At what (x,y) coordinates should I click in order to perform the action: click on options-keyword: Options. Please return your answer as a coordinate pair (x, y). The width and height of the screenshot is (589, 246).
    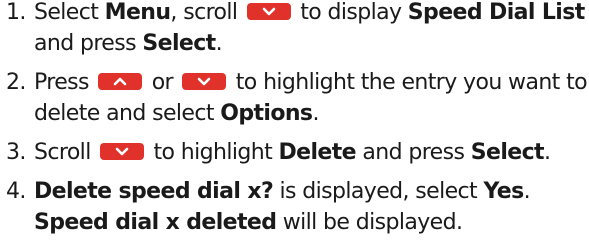
    Looking at the image, I should click on (266, 113).